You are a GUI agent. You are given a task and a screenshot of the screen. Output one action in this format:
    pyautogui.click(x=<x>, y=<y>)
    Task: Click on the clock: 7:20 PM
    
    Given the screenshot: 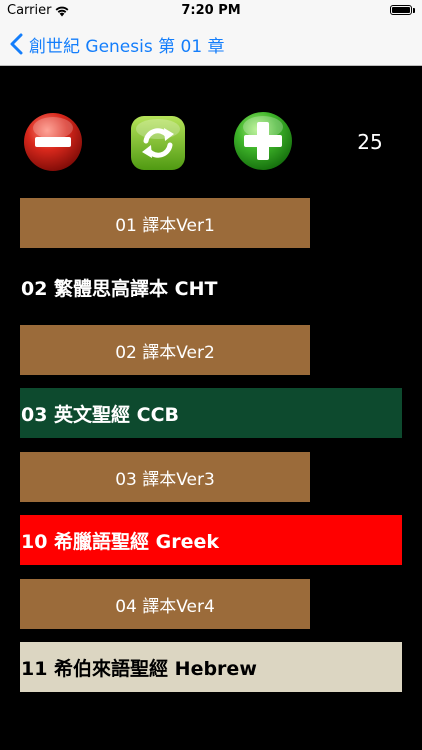 What is the action you would take?
    pyautogui.click(x=211, y=10)
    